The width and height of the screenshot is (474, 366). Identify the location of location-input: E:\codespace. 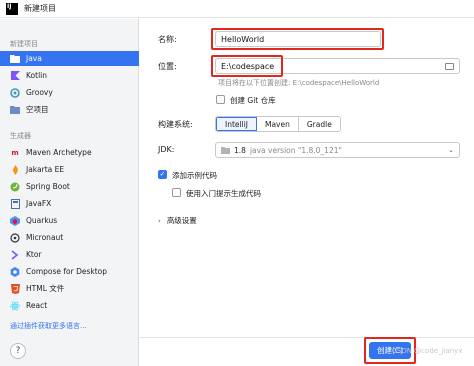
(337, 66).